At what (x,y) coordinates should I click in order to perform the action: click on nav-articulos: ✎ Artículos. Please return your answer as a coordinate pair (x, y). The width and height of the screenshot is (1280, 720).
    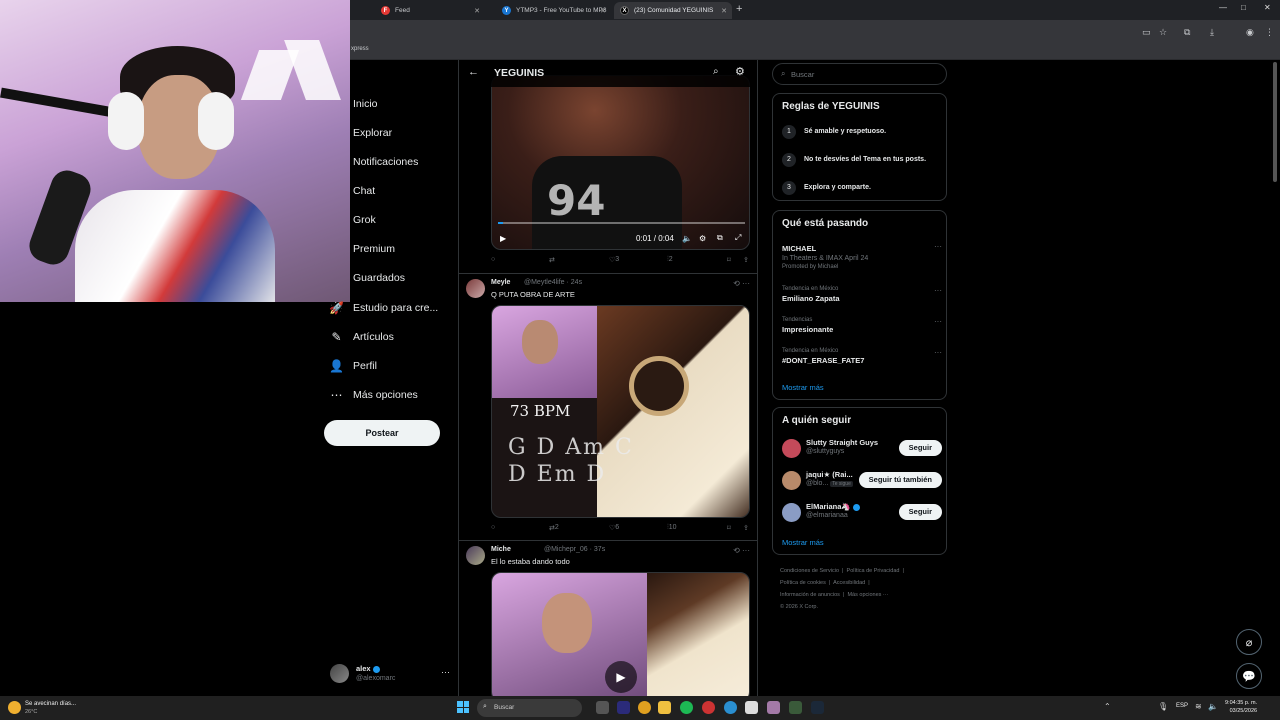
    Looking at the image, I should click on (356, 337).